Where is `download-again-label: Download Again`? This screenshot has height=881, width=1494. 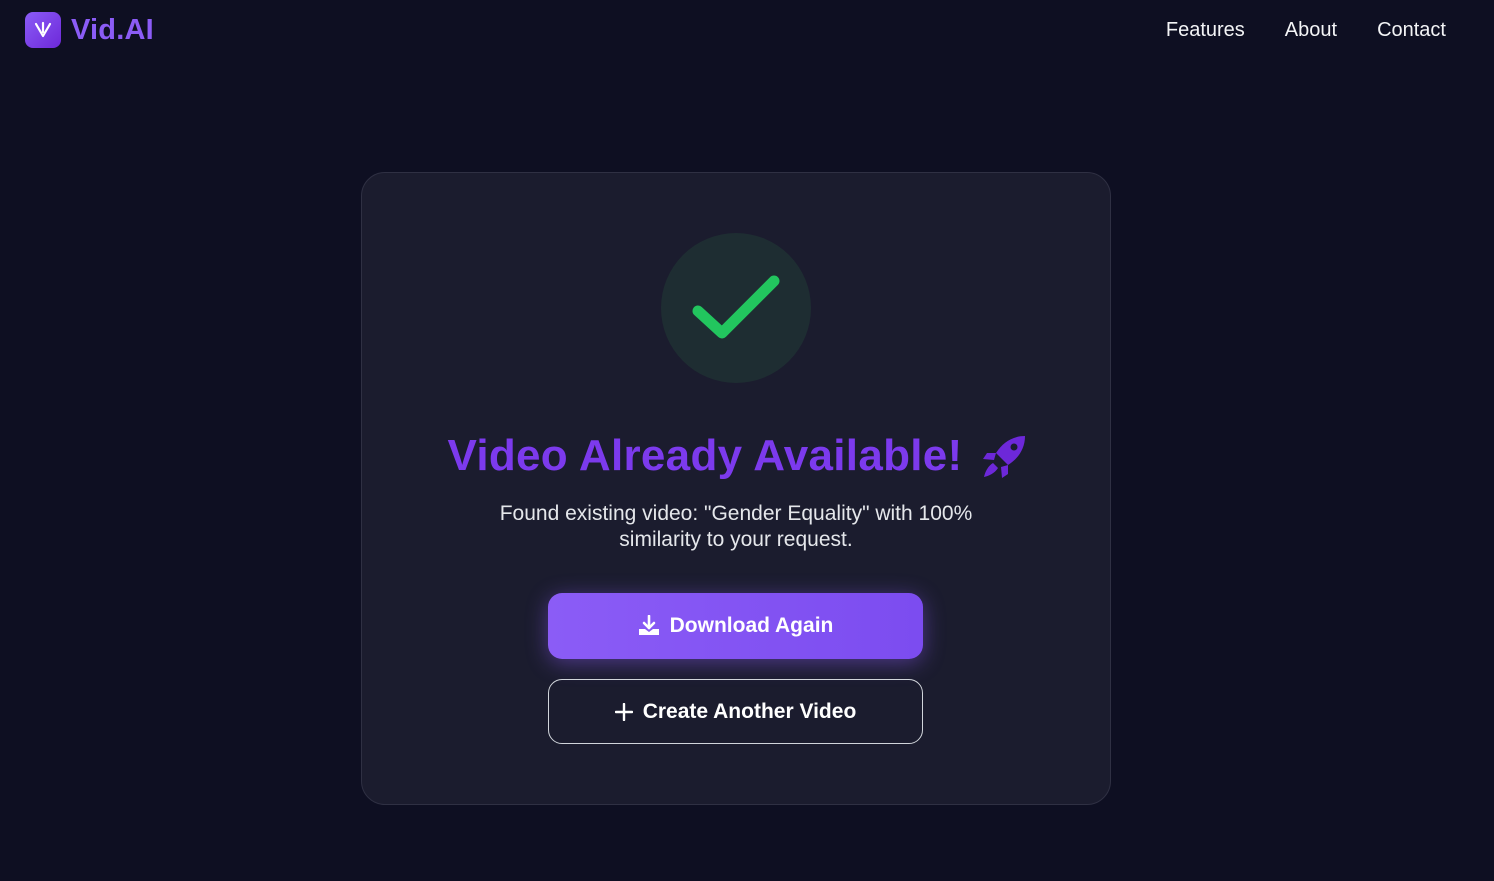
download-again-label: Download Again is located at coordinates (751, 625).